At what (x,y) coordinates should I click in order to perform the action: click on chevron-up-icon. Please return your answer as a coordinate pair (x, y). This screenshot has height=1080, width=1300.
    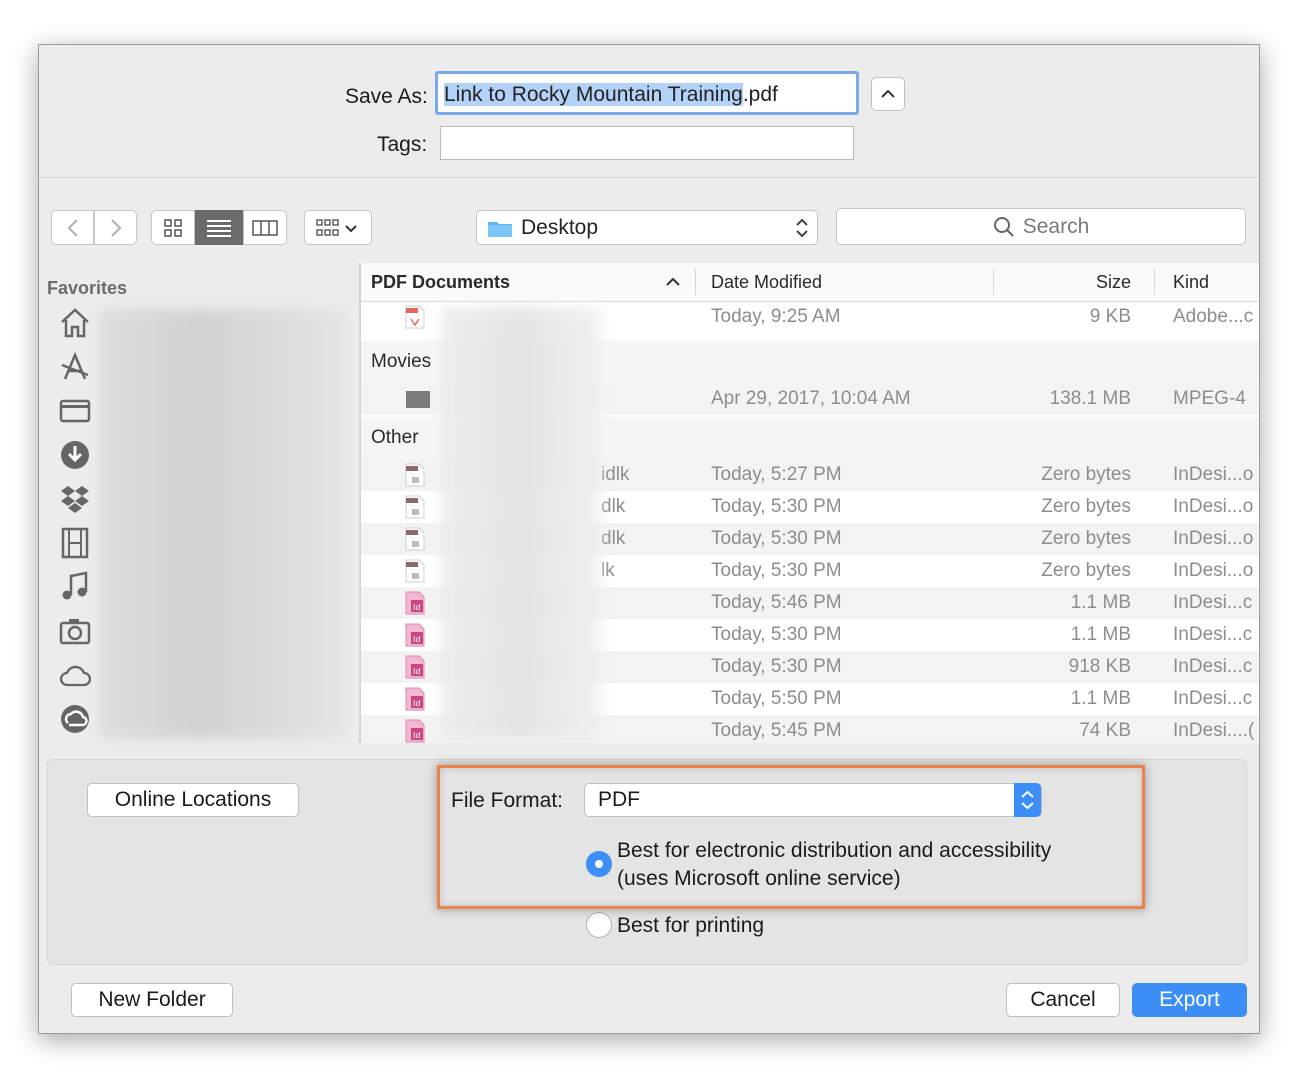
    Looking at the image, I should click on (888, 93).